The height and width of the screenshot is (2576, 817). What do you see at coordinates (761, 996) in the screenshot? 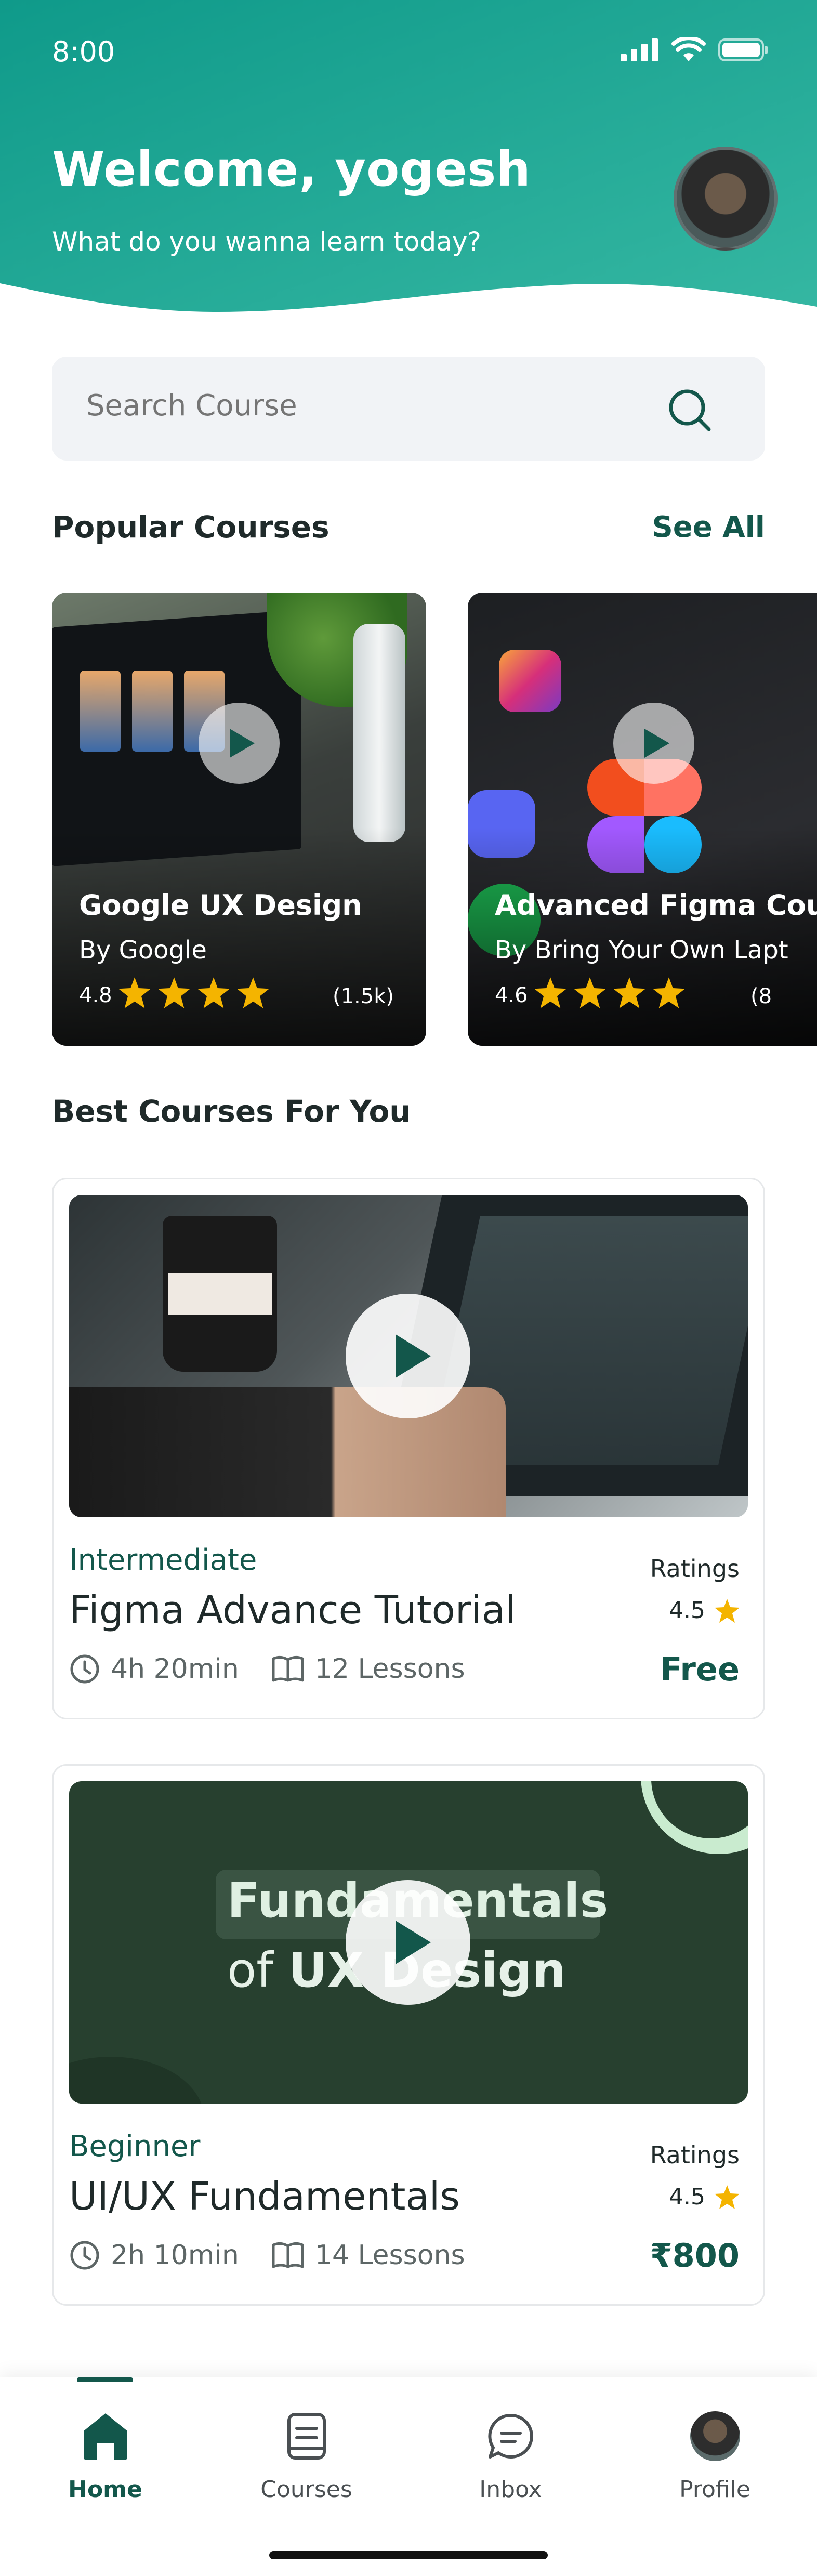
I see `review-count: (8` at bounding box center [761, 996].